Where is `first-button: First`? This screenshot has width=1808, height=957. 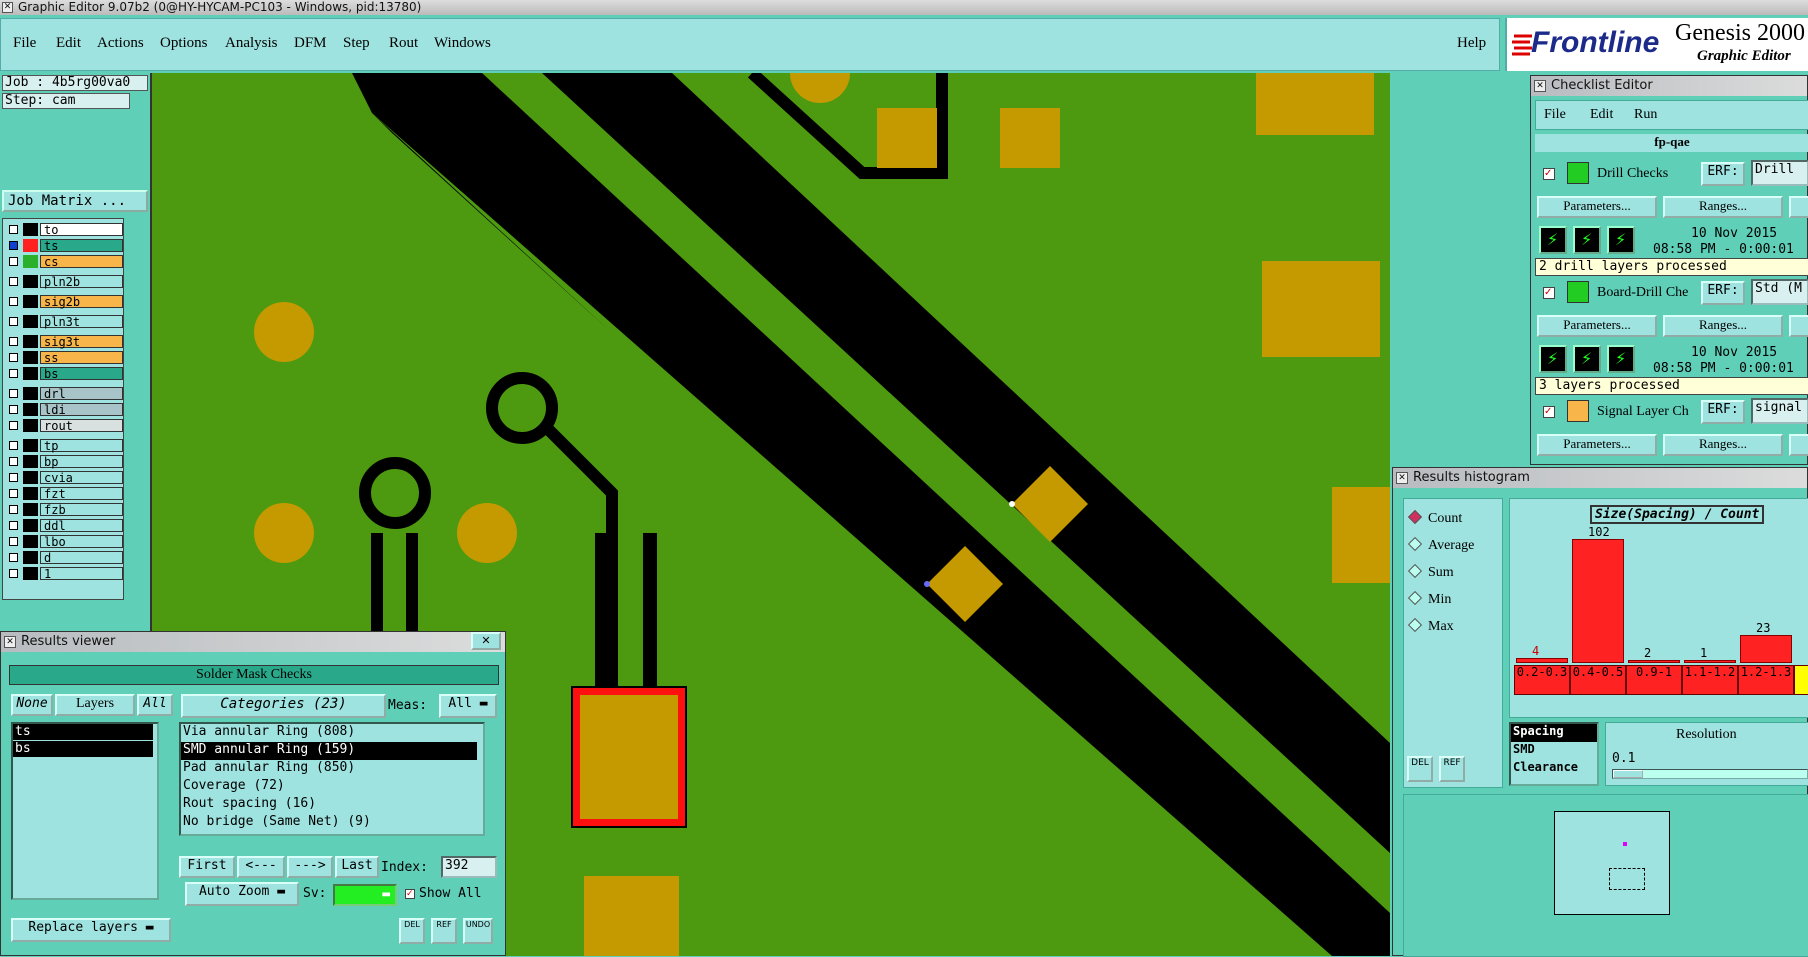
first-button: First is located at coordinates (207, 867).